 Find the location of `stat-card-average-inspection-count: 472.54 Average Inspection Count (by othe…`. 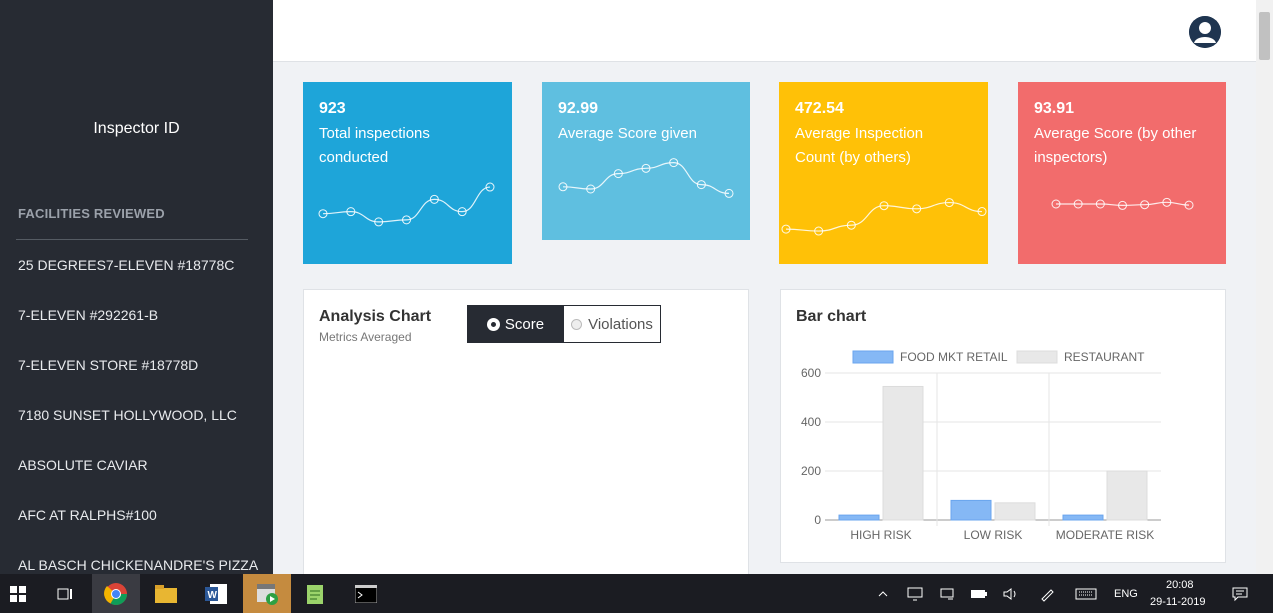

stat-card-average-inspection-count: 472.54 Average Inspection Count (by othe… is located at coordinates (883, 173).